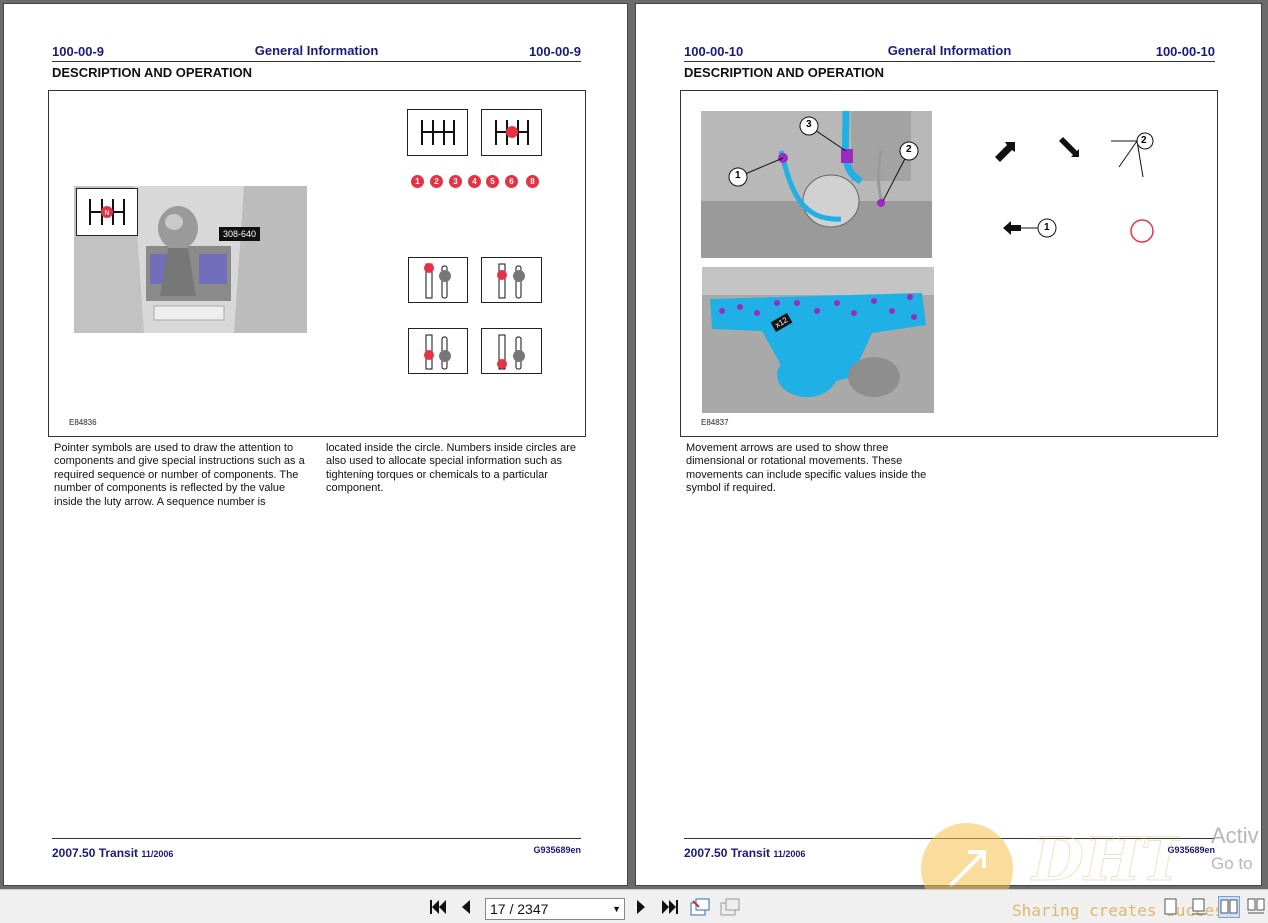 The image size is (1268, 923). Describe the element at coordinates (818, 340) in the screenshot. I see `engine-photo-lower` at that location.